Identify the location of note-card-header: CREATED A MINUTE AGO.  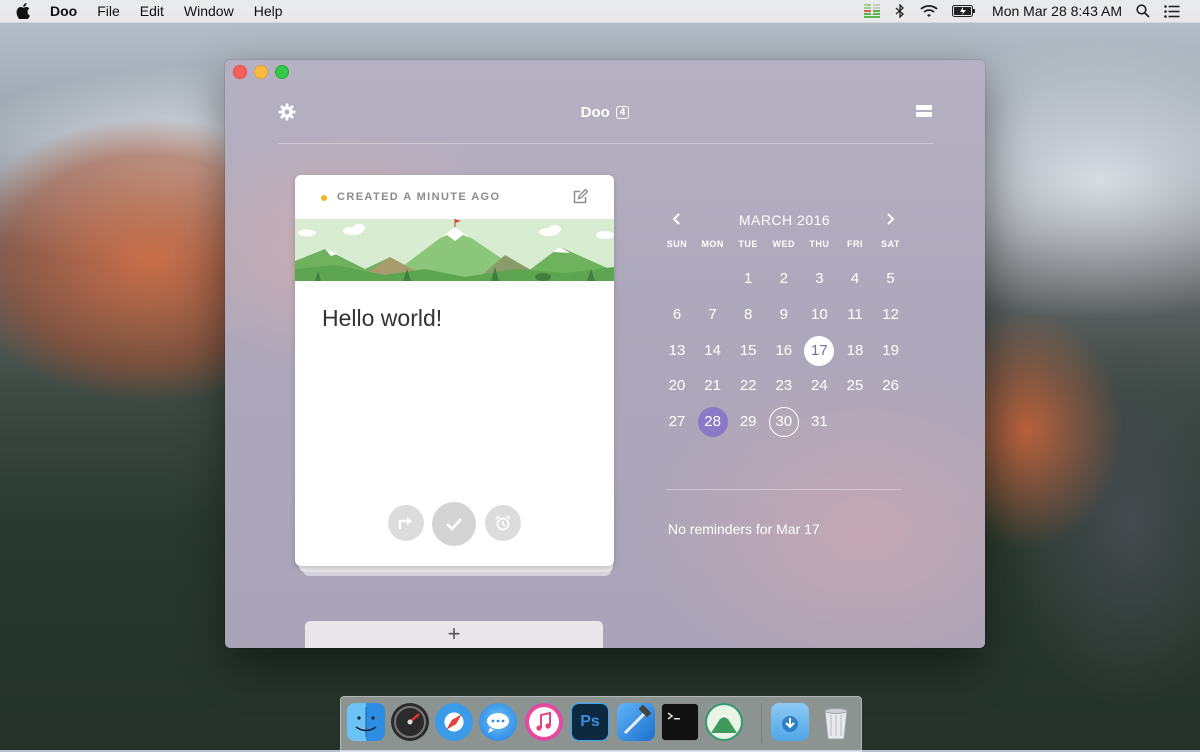
(454, 197).